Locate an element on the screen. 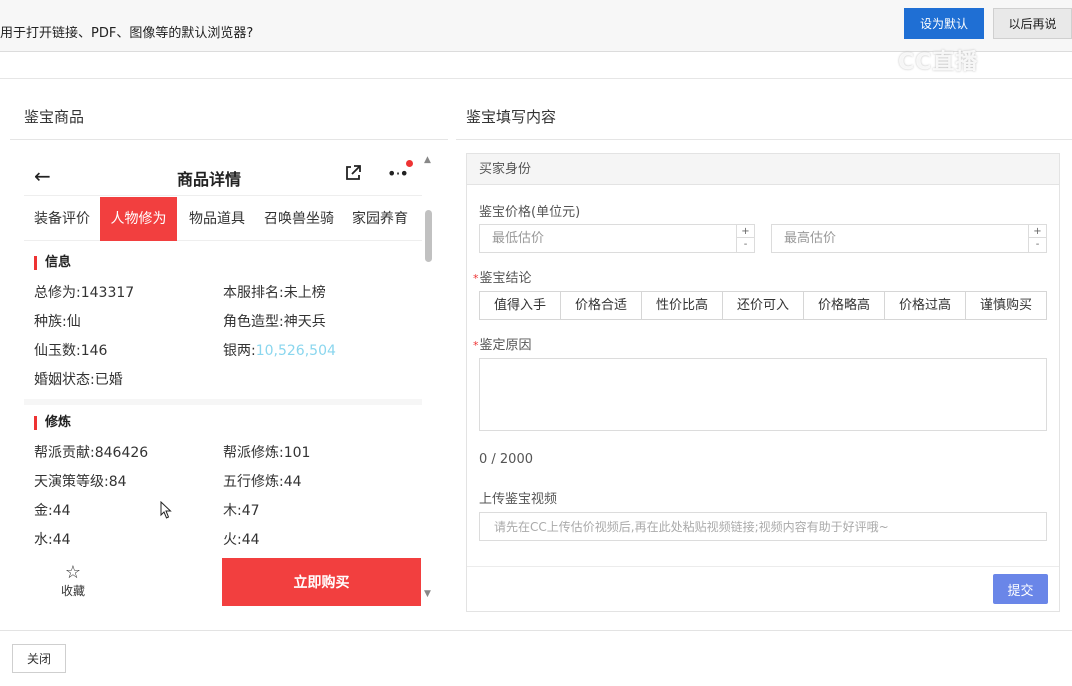 The height and width of the screenshot is (686, 1072). scrollbar-thumb is located at coordinates (428, 236).